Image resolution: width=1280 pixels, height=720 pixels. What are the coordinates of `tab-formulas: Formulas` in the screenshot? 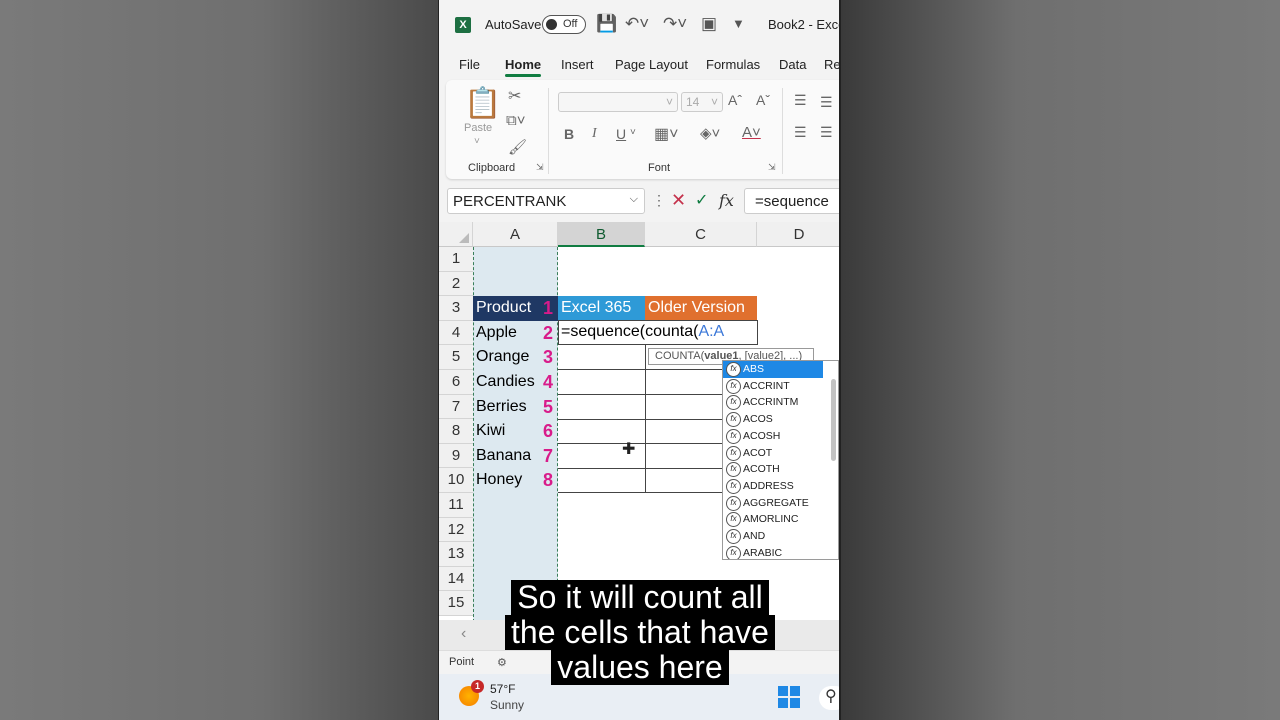 It's located at (733, 64).